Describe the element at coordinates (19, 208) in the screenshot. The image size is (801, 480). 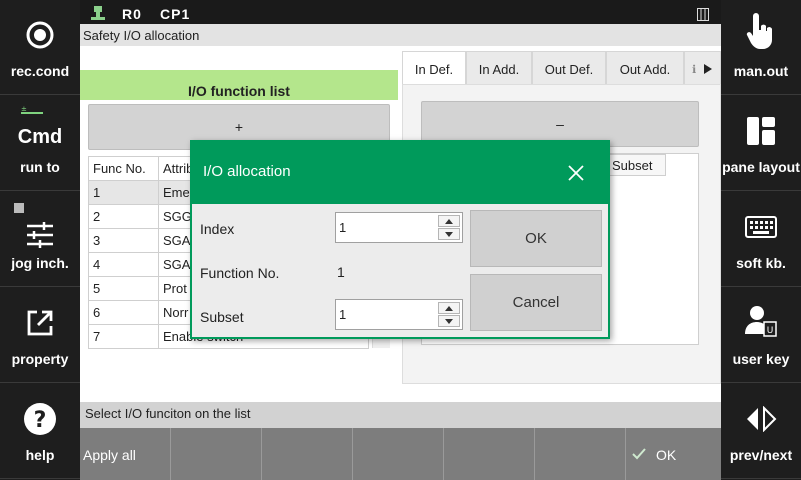
I see `jog-indicator` at that location.